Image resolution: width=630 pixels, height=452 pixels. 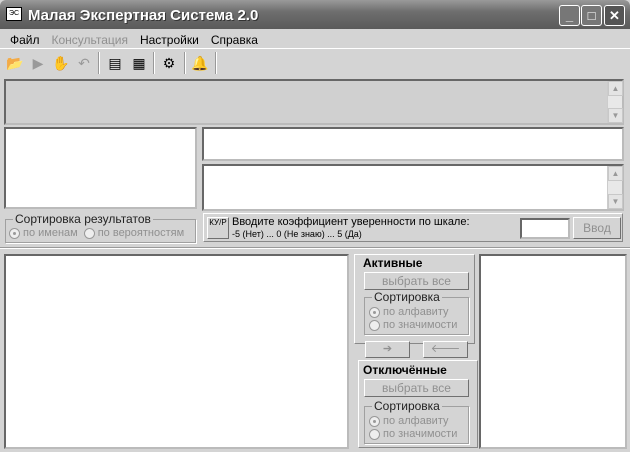 I want to click on active-sort-group: Сортировка по алфавиту по значимости, so click(x=416, y=312).